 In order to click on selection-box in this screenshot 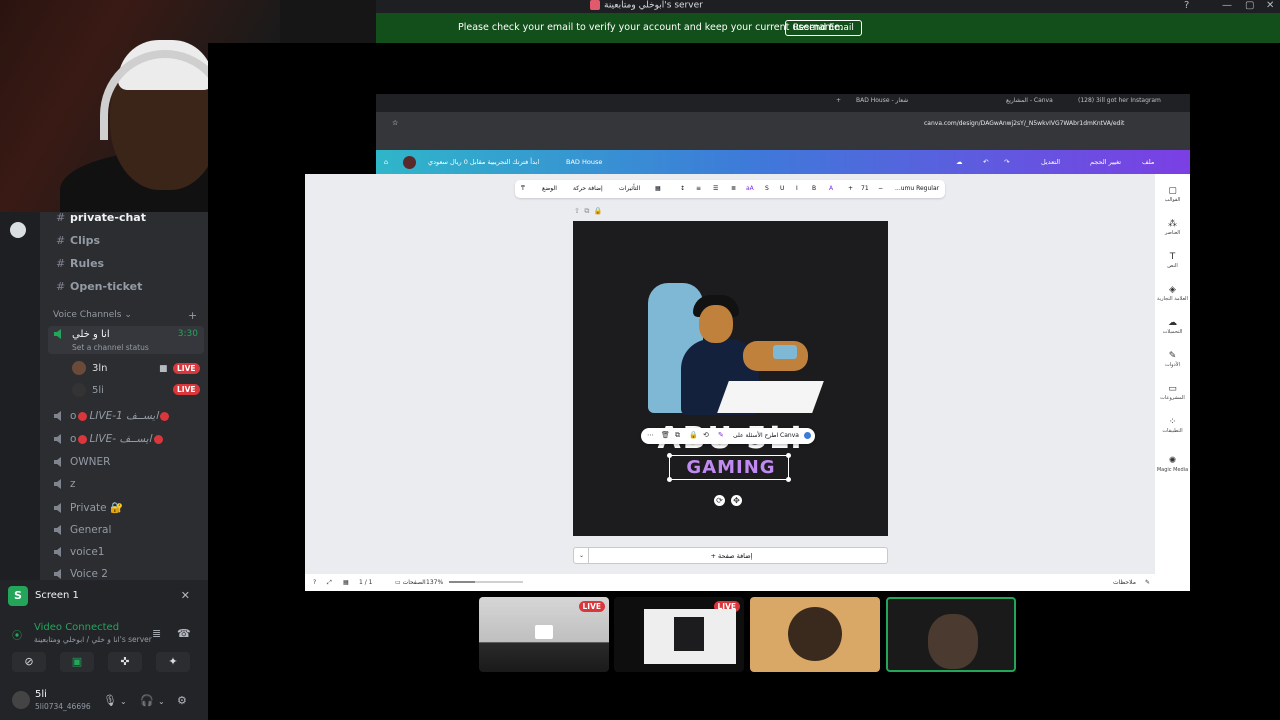, I will do `click(729, 467)`.